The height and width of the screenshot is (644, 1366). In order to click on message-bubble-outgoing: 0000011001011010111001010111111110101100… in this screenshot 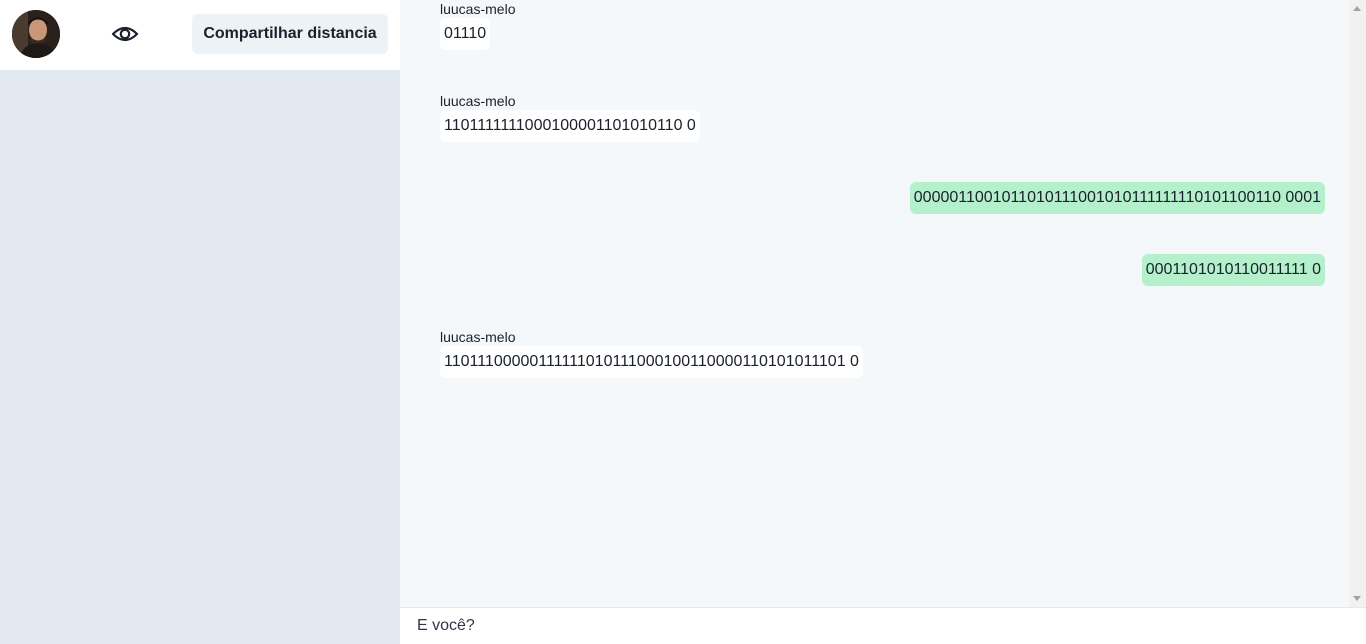, I will do `click(1117, 198)`.